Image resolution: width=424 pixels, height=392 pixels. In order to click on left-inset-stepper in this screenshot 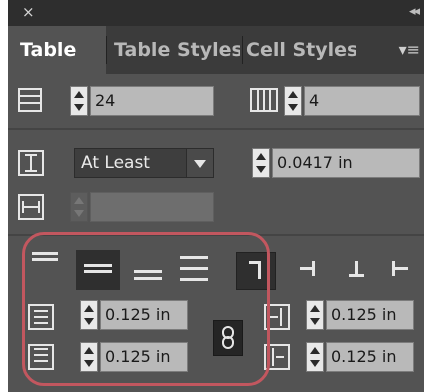, I will do `click(315, 315)`.